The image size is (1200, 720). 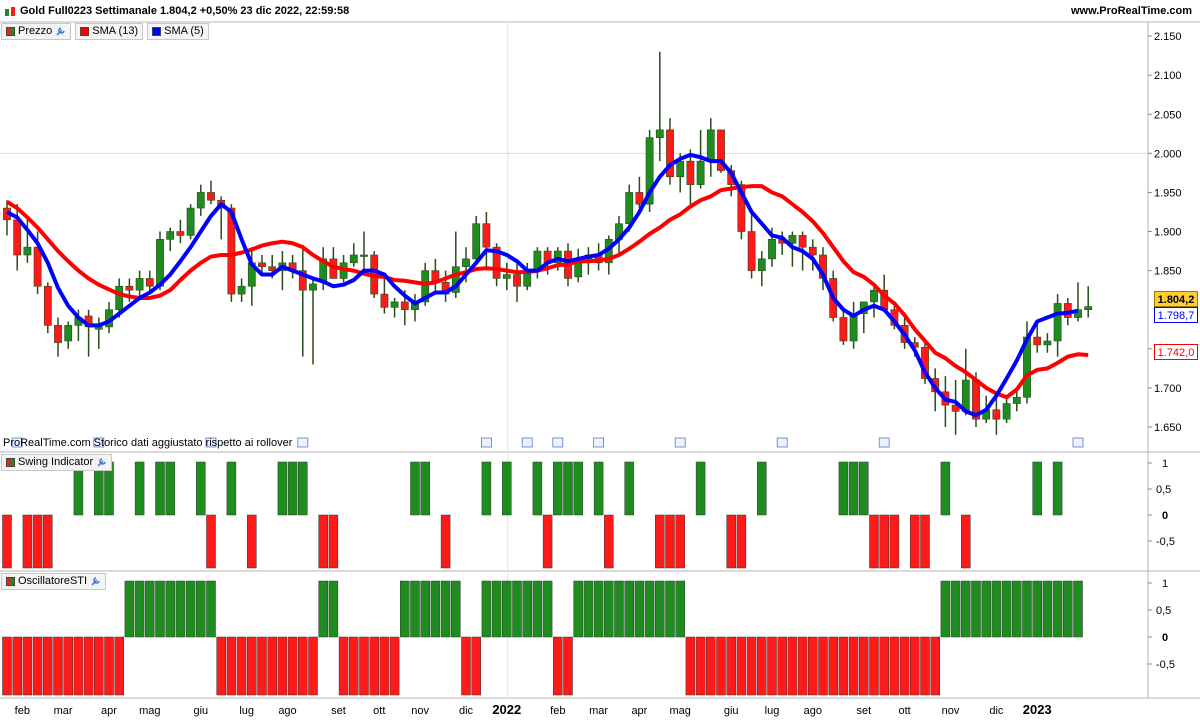 What do you see at coordinates (420, 711) in the screenshot?
I see `x-tick-label: nov` at bounding box center [420, 711].